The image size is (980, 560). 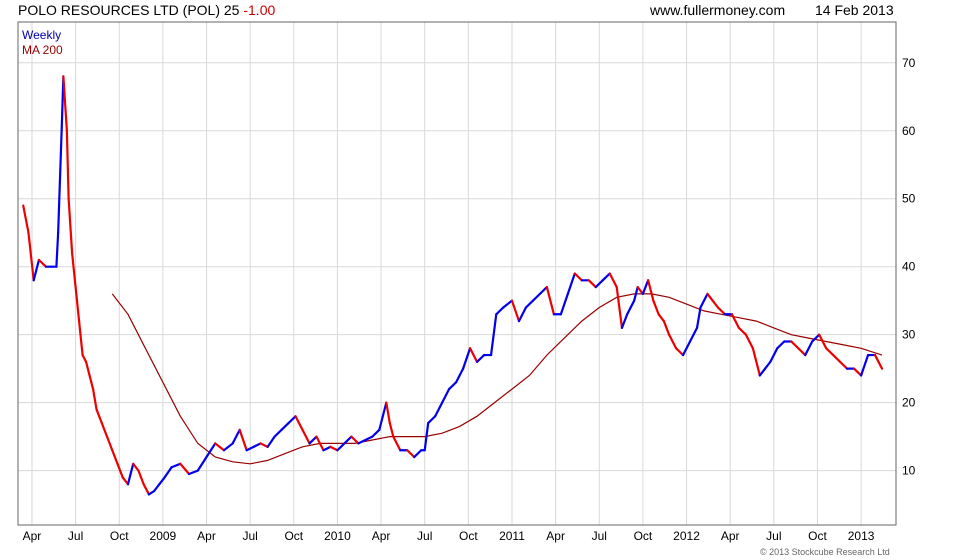 I want to click on x-tick-label: 2011, so click(x=512, y=536).